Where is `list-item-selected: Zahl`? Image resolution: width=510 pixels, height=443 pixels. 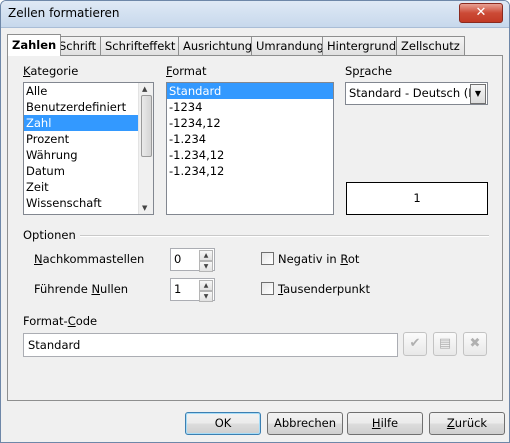
list-item-selected: Zahl is located at coordinates (88, 123).